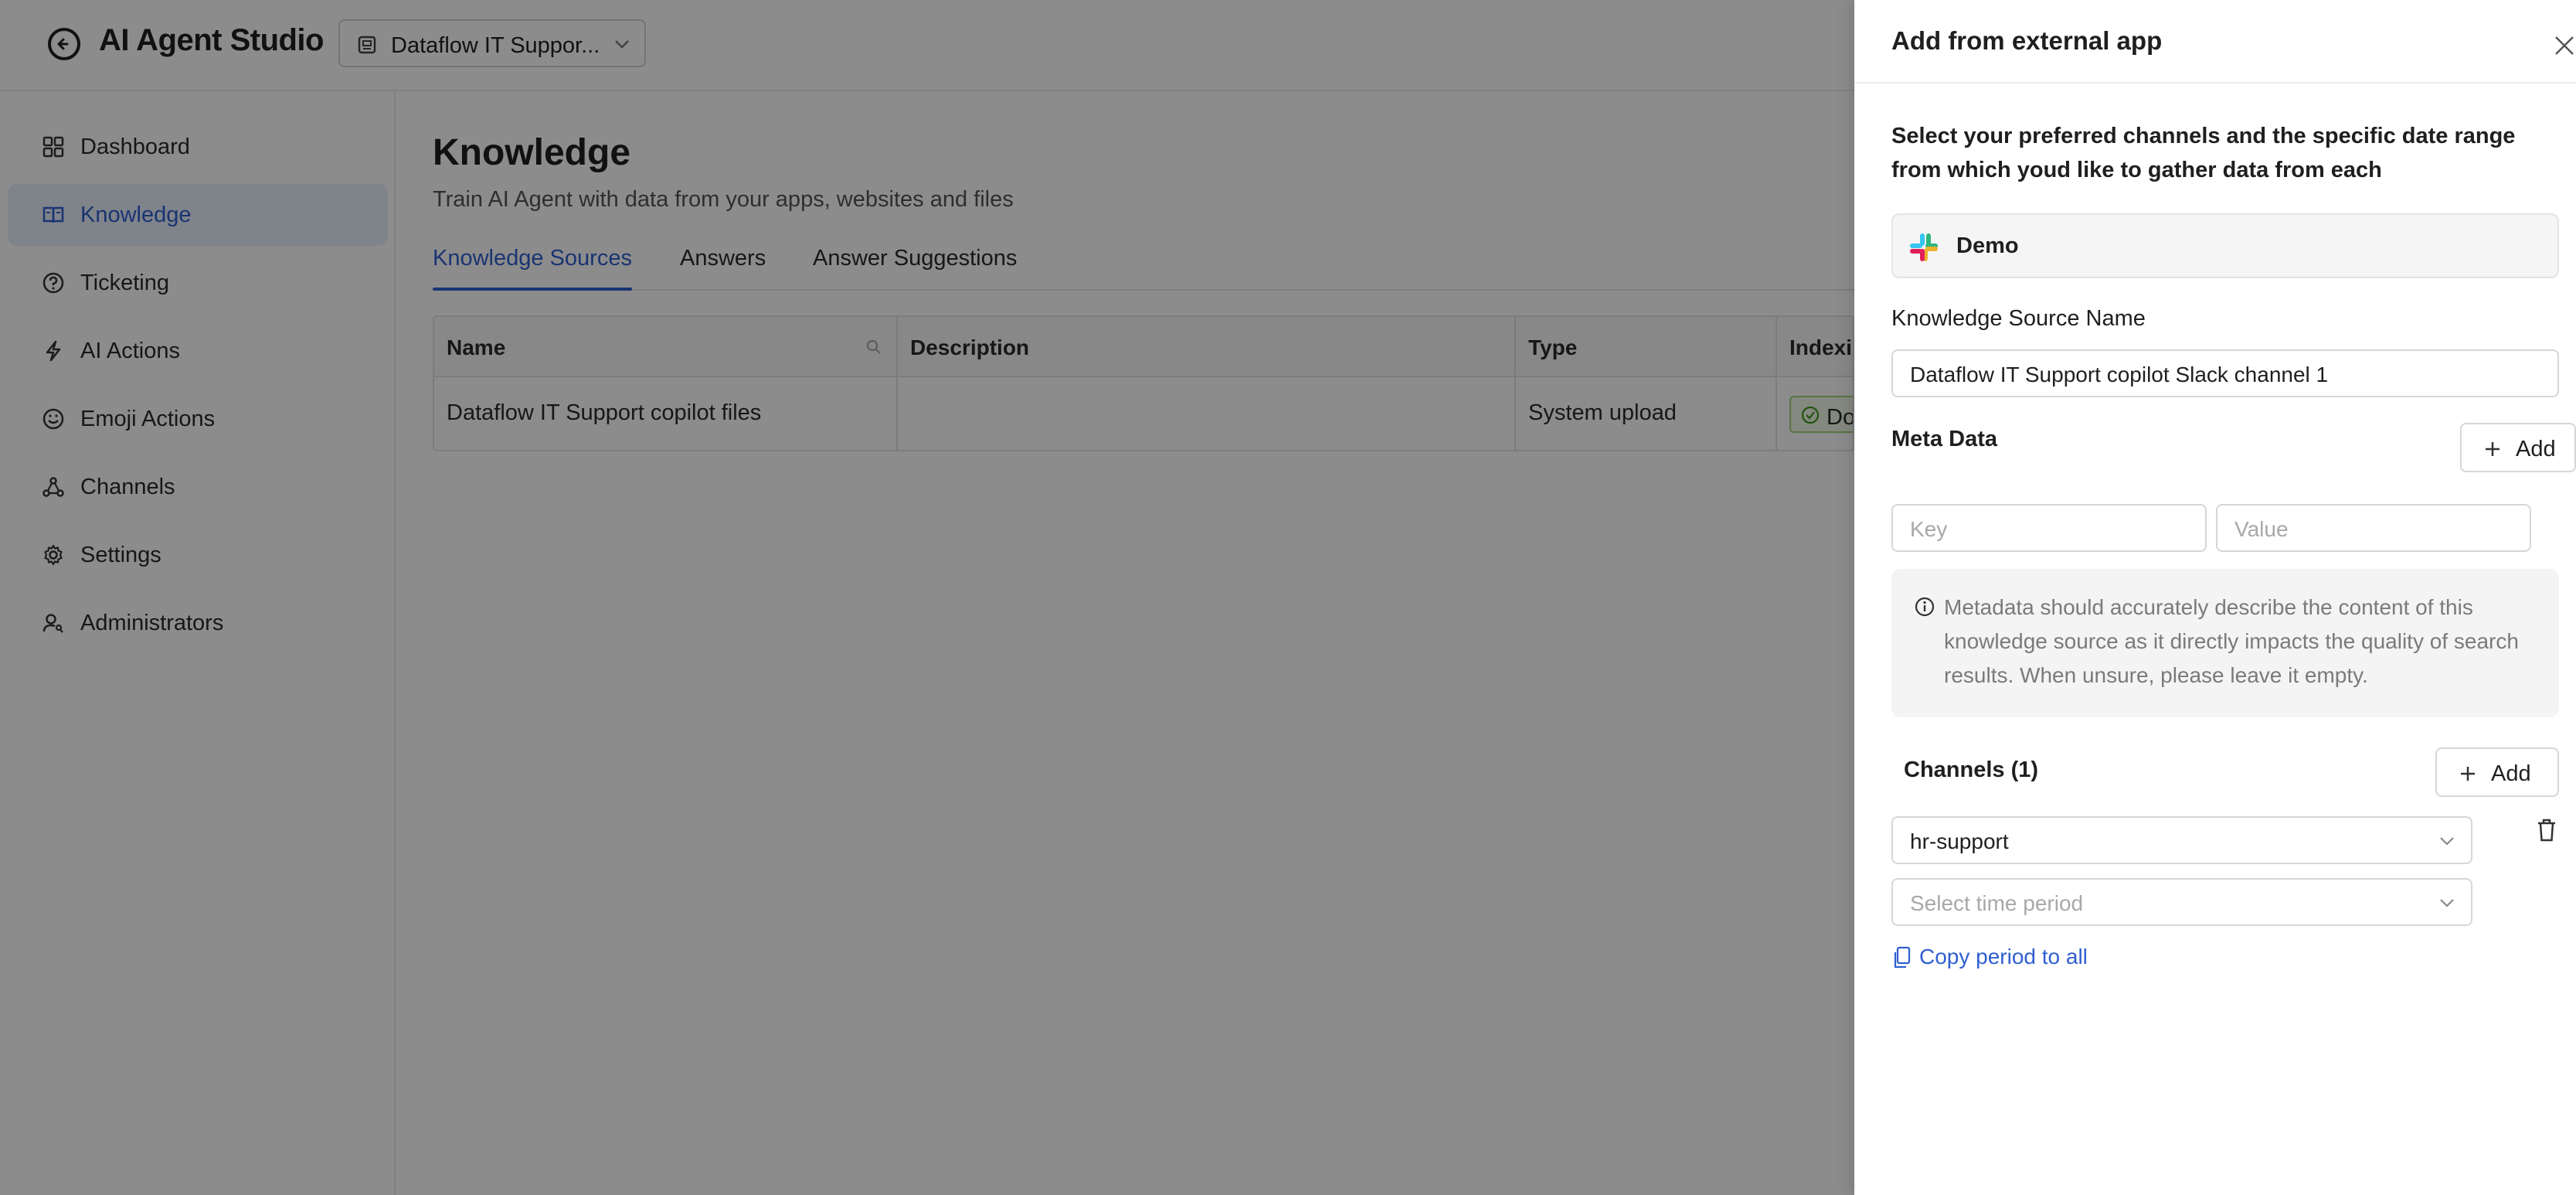  Describe the element at coordinates (1902, 957) in the screenshot. I see `copy-icon` at that location.